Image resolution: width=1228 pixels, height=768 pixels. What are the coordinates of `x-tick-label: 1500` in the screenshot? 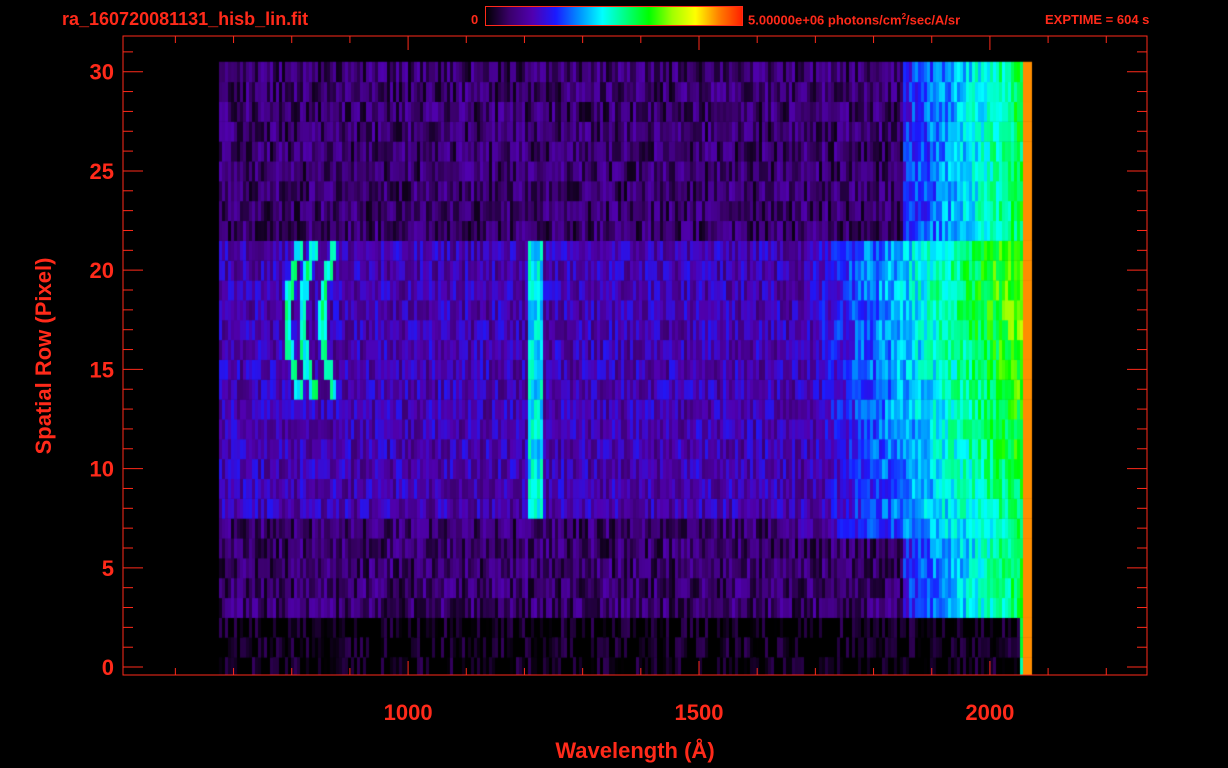 It's located at (699, 712).